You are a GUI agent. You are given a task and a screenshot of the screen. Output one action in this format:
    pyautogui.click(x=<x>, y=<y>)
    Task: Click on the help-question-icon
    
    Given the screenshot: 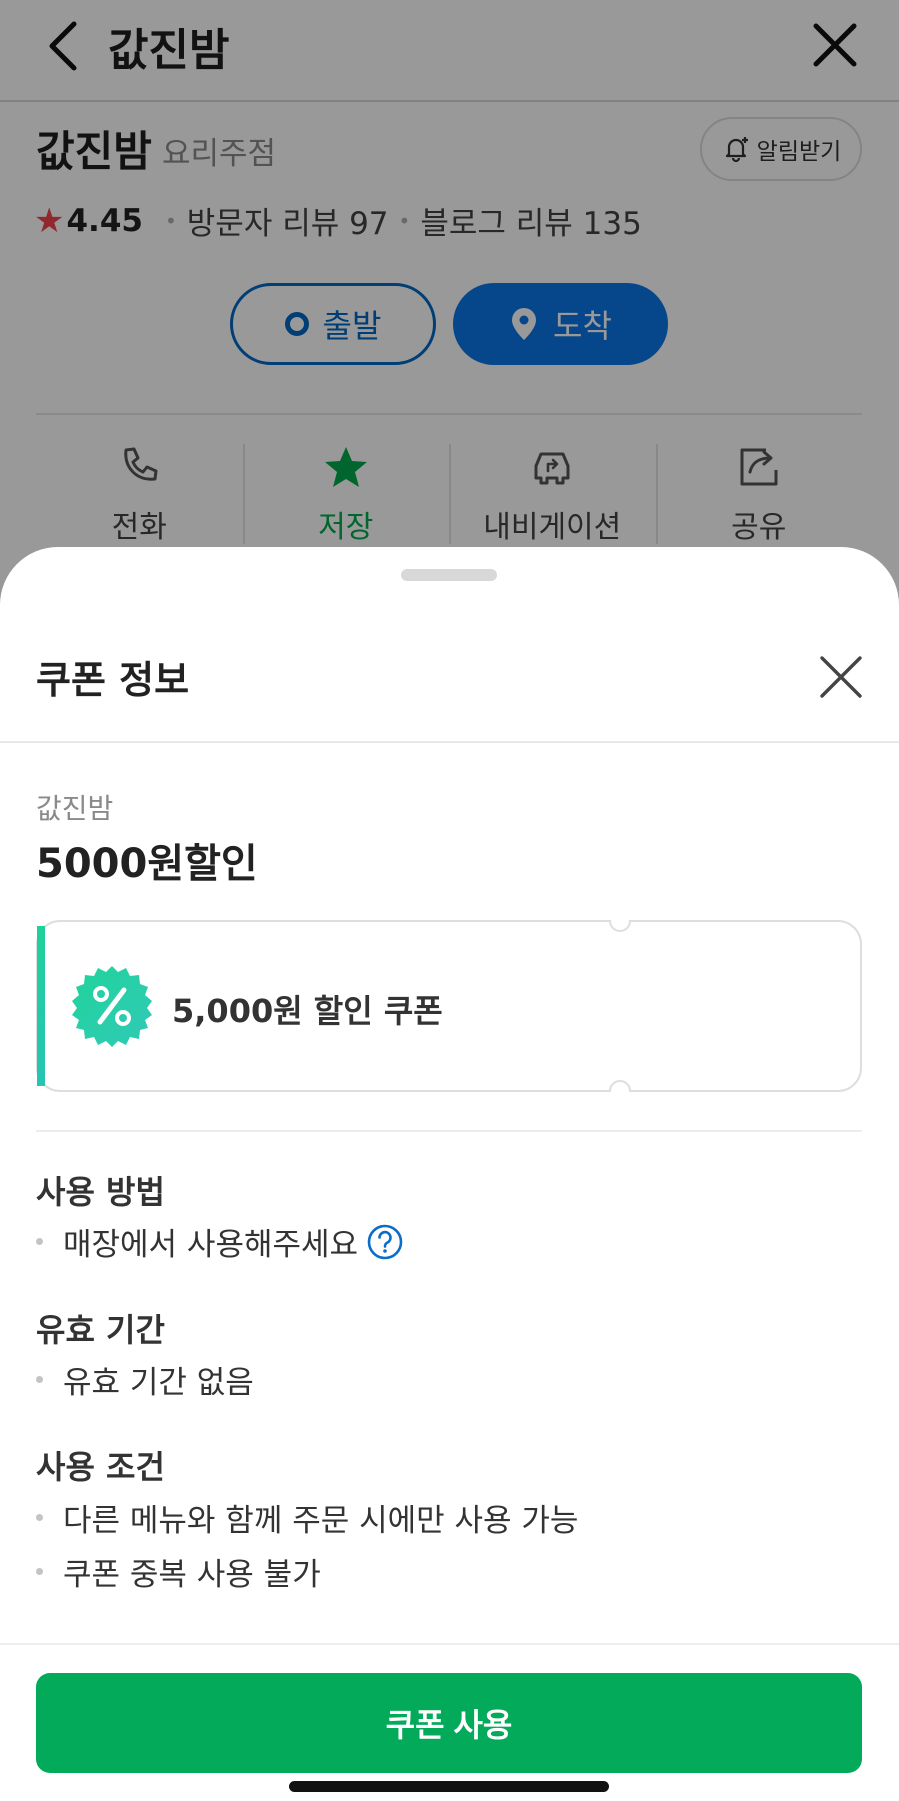 What is the action you would take?
    pyautogui.click(x=385, y=1242)
    